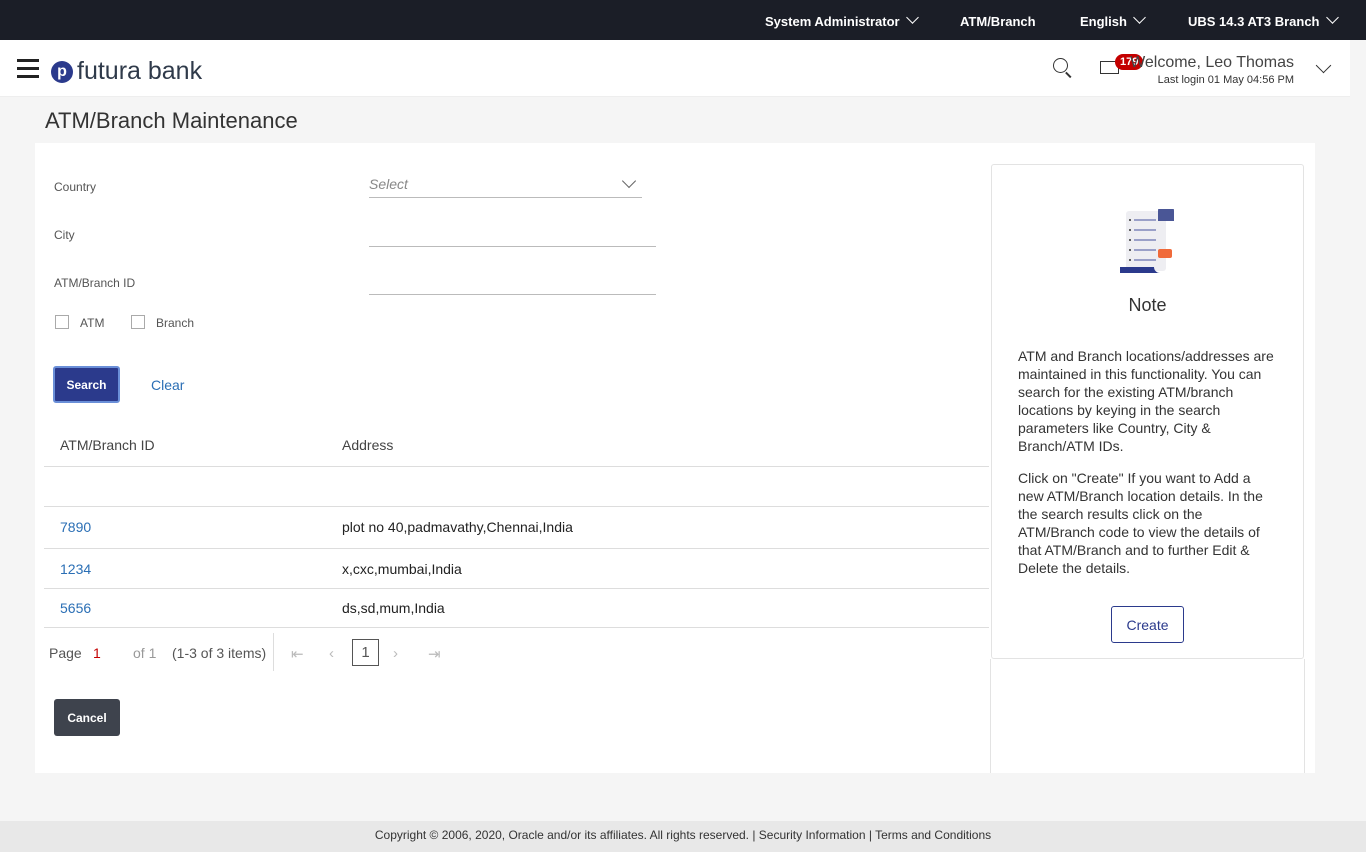 Image resolution: width=1366 pixels, height=852 pixels. I want to click on atm-branch-link: ATM/Branch, so click(998, 21).